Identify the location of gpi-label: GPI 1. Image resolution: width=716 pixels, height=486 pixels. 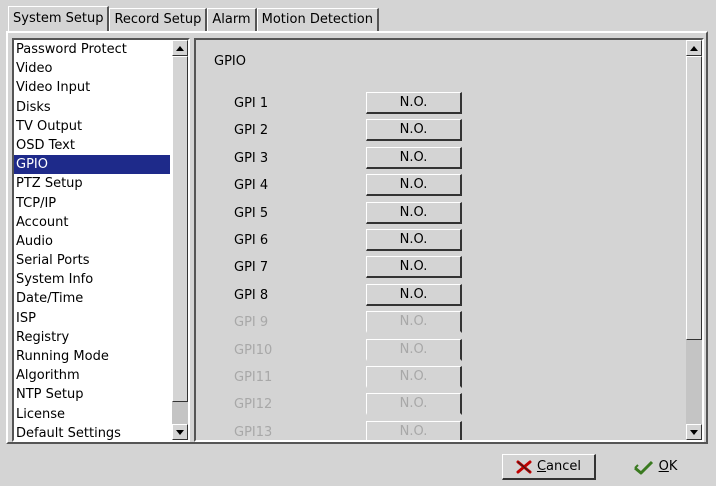
(251, 103).